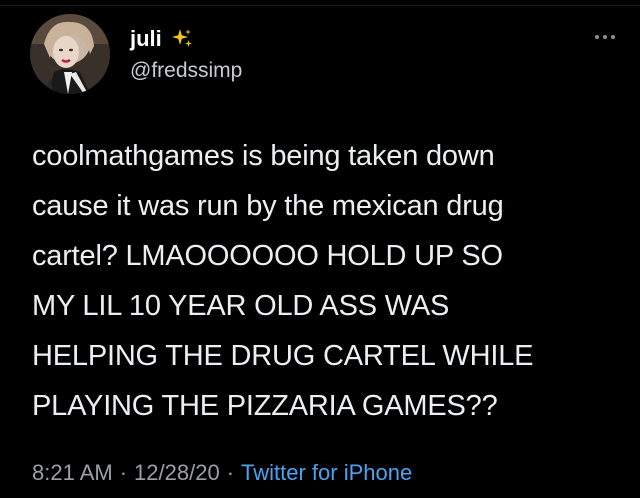 This screenshot has height=498, width=640. Describe the element at coordinates (267, 256) in the screenshot. I see `tweet-text-line: cartel? LMAOOOOOO HOLD UP SO` at that location.